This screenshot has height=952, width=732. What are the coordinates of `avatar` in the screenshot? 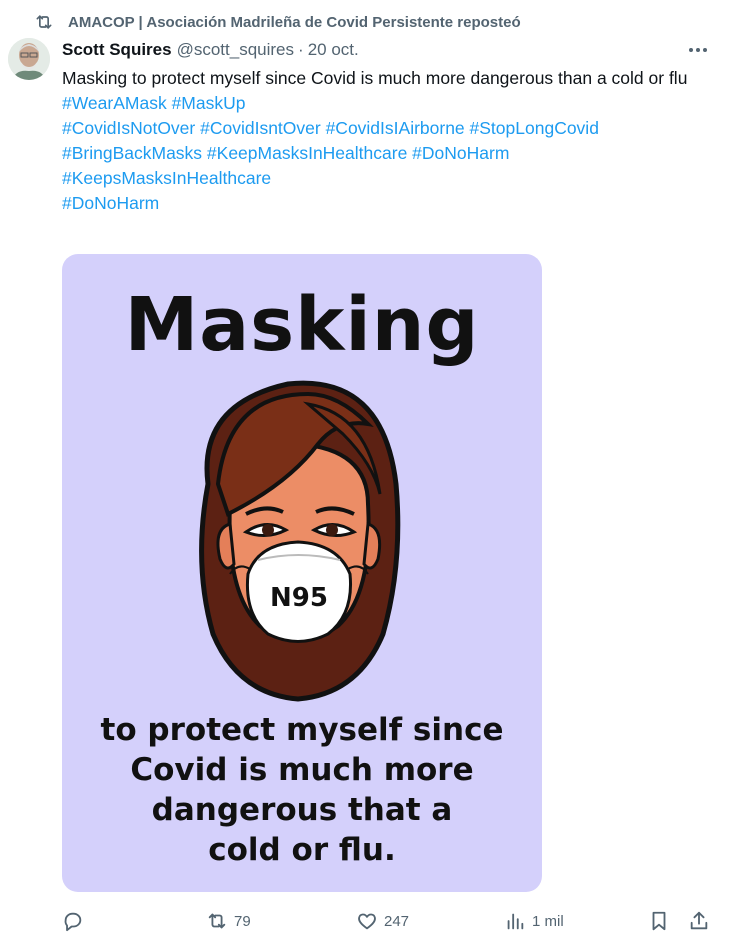 It's located at (29, 59).